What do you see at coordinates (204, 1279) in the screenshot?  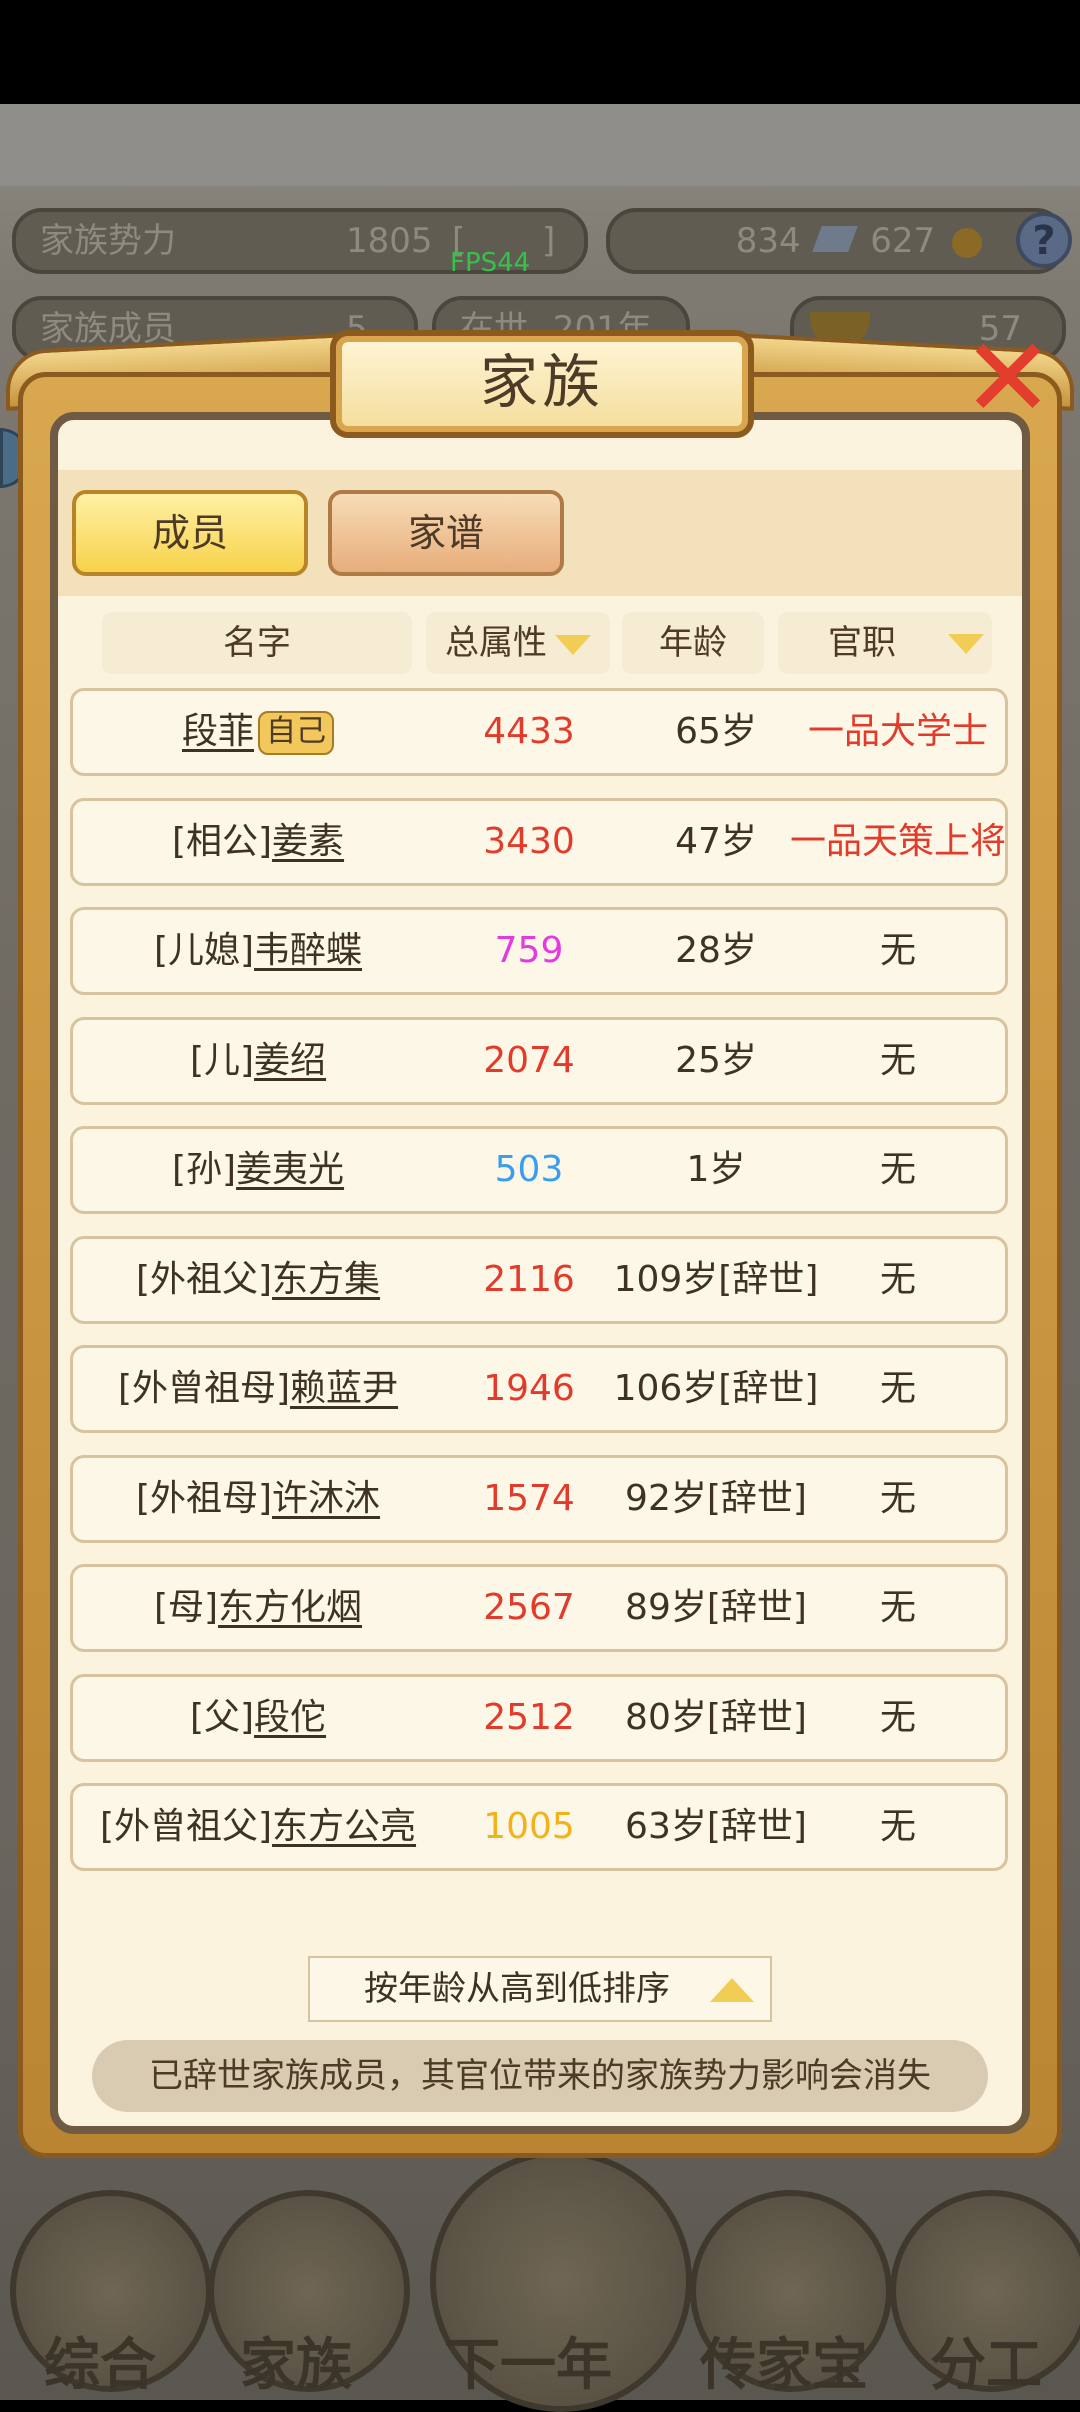 I see `member-relation: [外祖父]` at bounding box center [204, 1279].